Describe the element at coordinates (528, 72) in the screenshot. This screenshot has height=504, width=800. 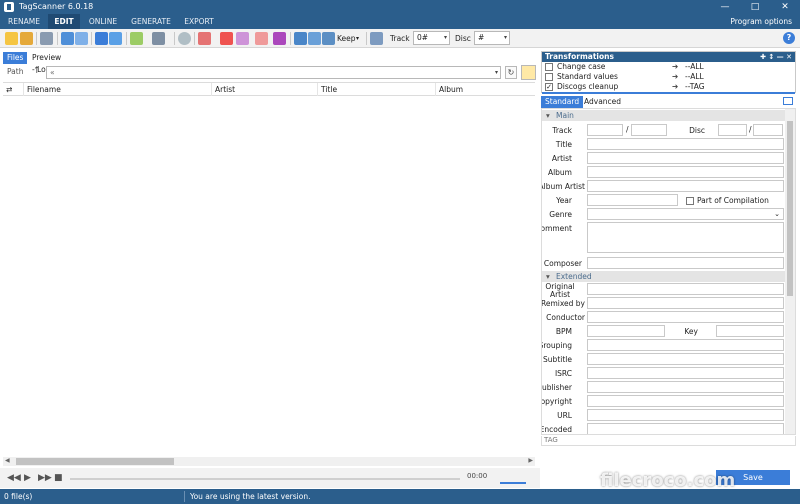
I see `browse-folder-icon` at that location.